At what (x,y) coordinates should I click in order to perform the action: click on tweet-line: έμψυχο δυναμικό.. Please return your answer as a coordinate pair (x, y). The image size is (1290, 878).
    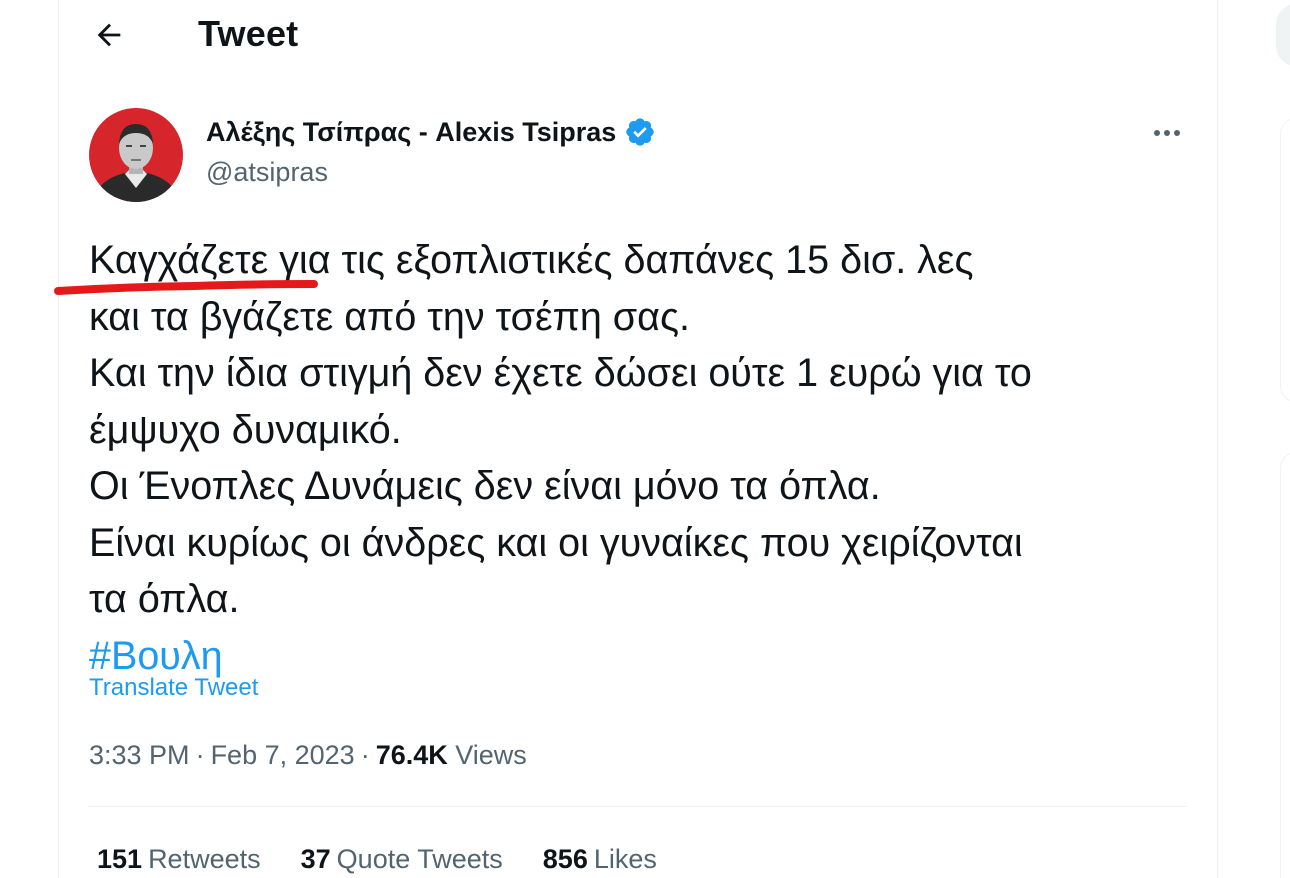
    Looking at the image, I should click on (245, 429).